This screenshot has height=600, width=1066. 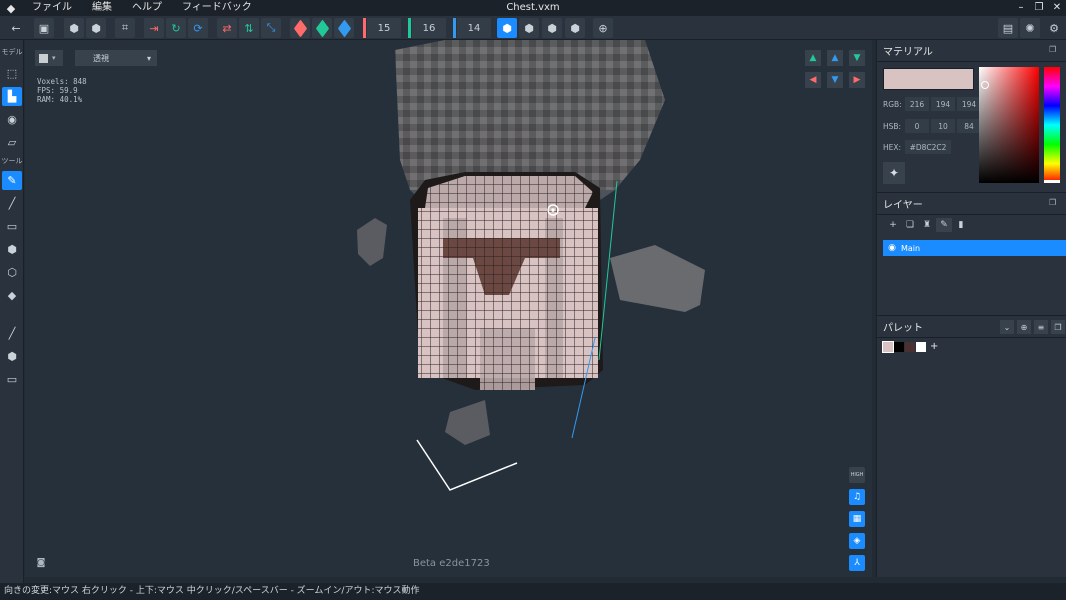 I want to click on size-y-field: 16, so click(x=429, y=28).